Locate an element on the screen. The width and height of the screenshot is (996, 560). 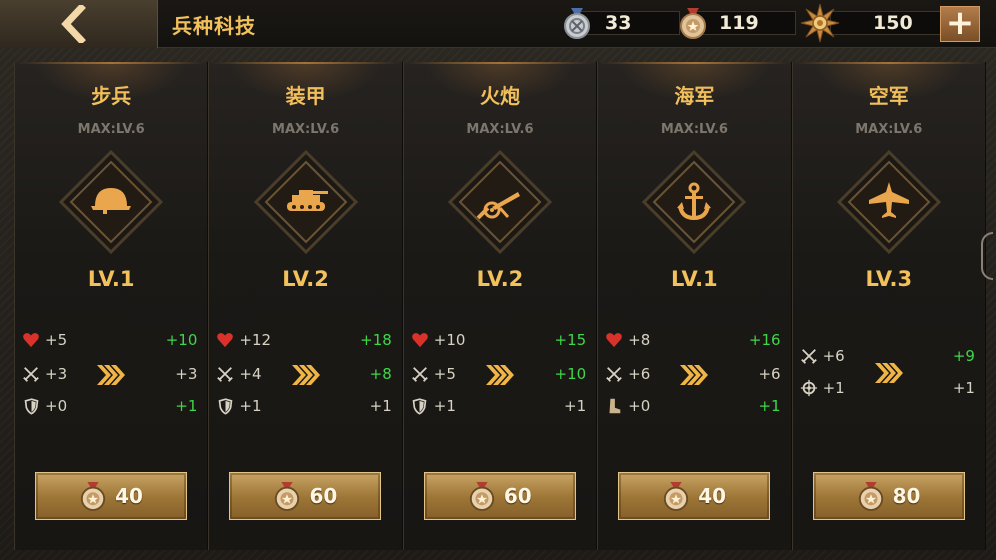
stat-current-value: +12 is located at coordinates (255, 340).